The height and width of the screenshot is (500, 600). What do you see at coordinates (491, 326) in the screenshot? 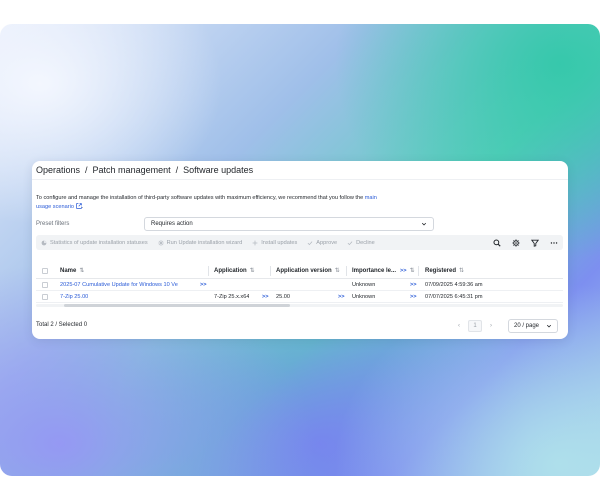
I see `next-page-button: ›` at bounding box center [491, 326].